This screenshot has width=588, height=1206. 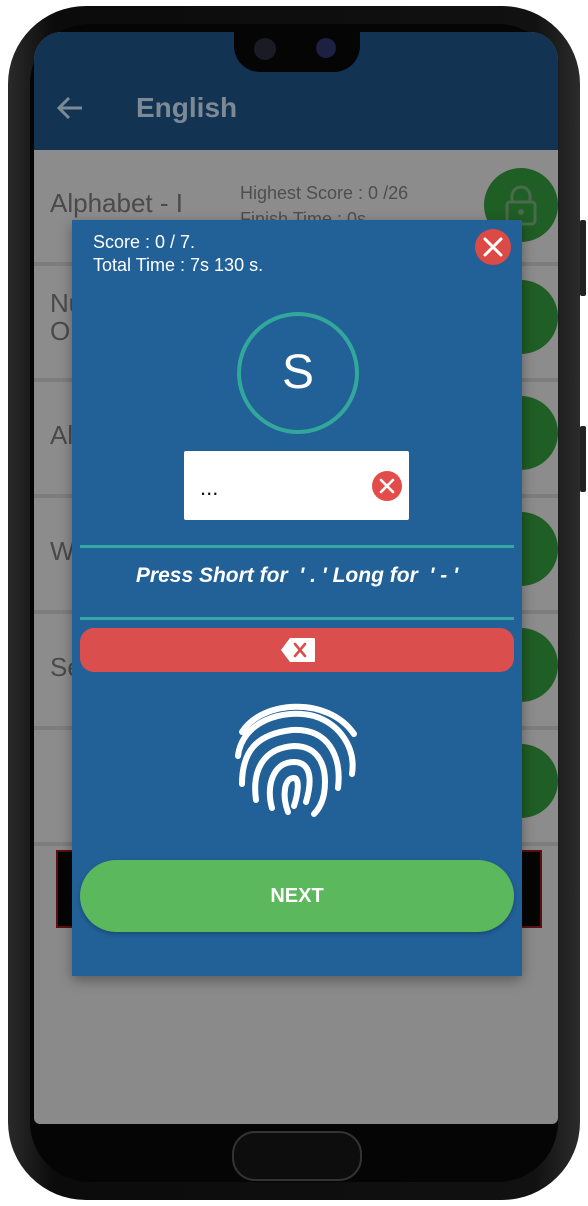 What do you see at coordinates (116, 203) in the screenshot?
I see `list-item-title: Alphabet - I` at bounding box center [116, 203].